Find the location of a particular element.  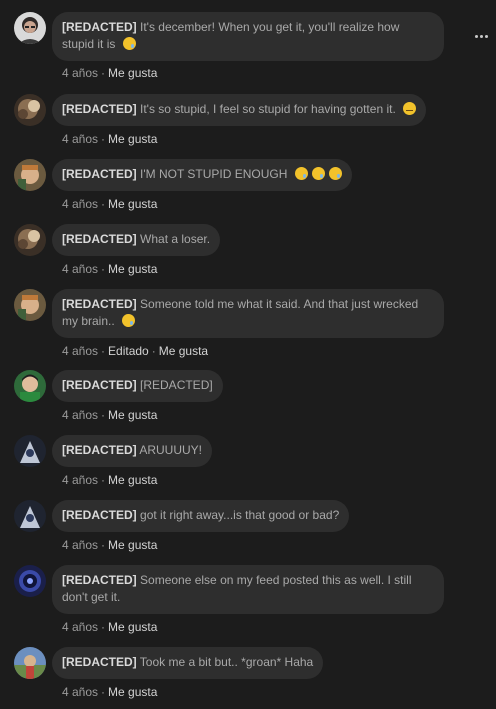

comment-bubble: [REDACTED] ARUUUUY! is located at coordinates (132, 451).